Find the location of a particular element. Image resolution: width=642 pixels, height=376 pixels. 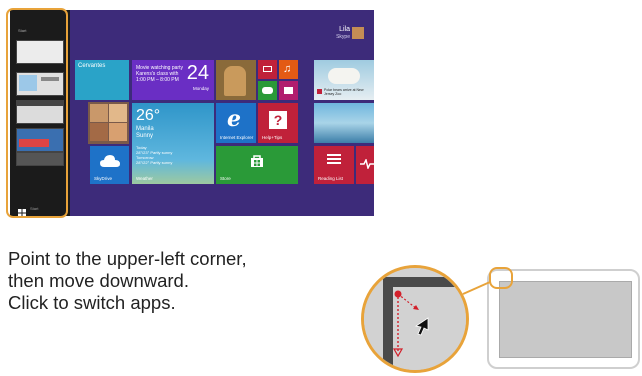

user-name: Lila is located at coordinates (344, 29).